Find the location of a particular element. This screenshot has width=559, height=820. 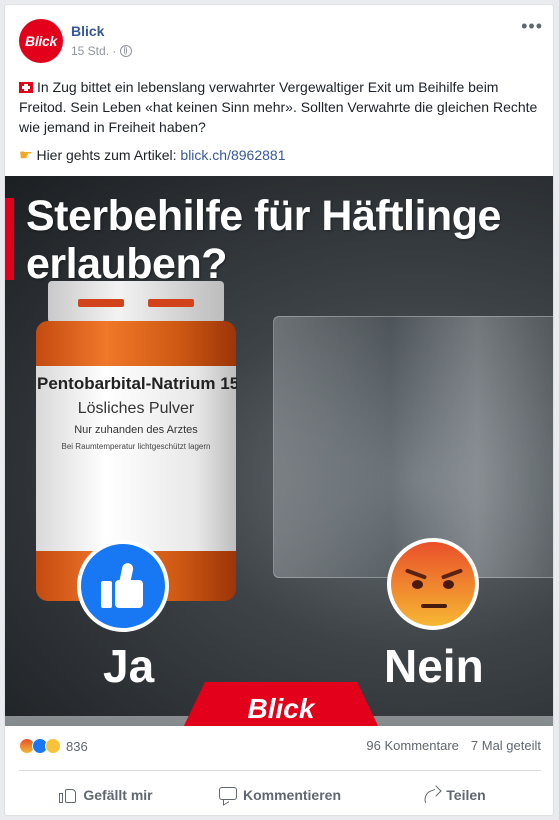

globe-icon is located at coordinates (126, 51).